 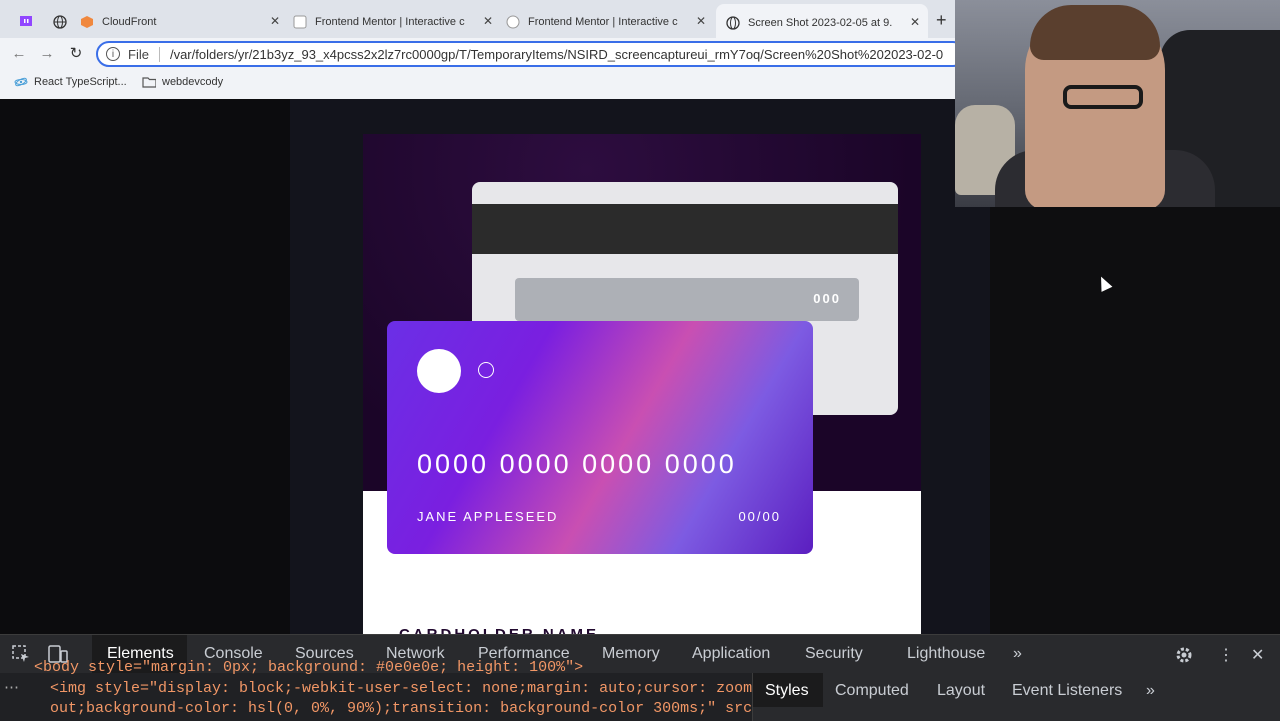 I want to click on tab-label: CloudFront, so click(x=129, y=22).